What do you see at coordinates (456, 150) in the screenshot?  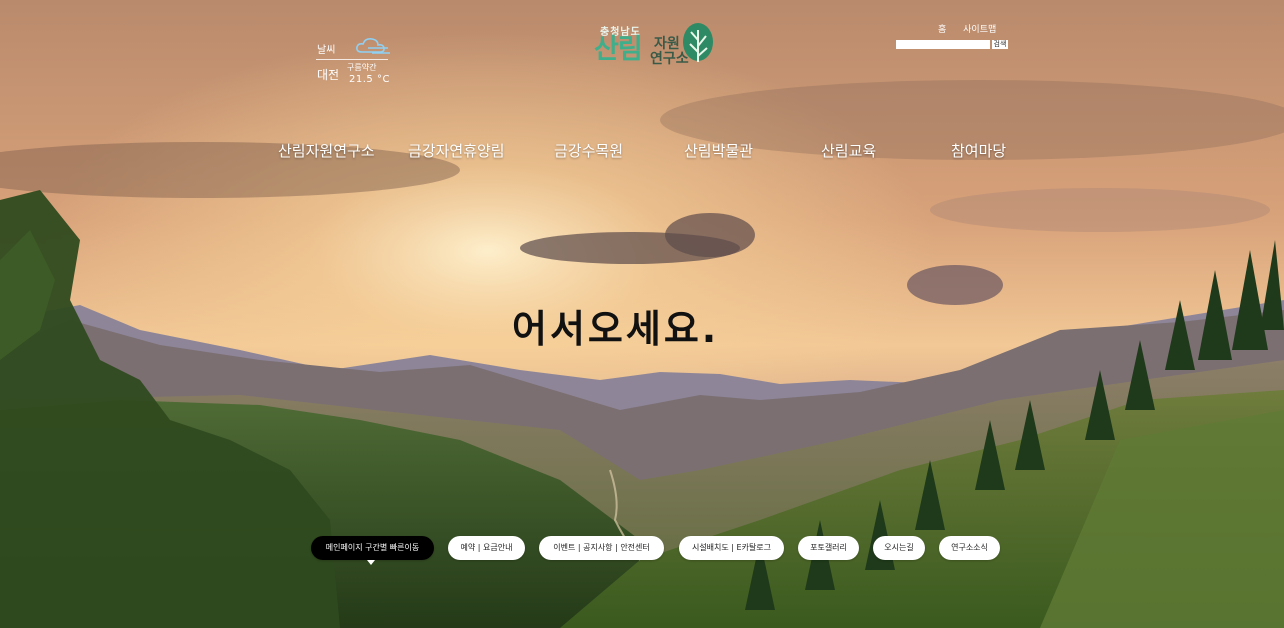 I see `gnb-item-recreation-forest: 금강자연휴양림` at bounding box center [456, 150].